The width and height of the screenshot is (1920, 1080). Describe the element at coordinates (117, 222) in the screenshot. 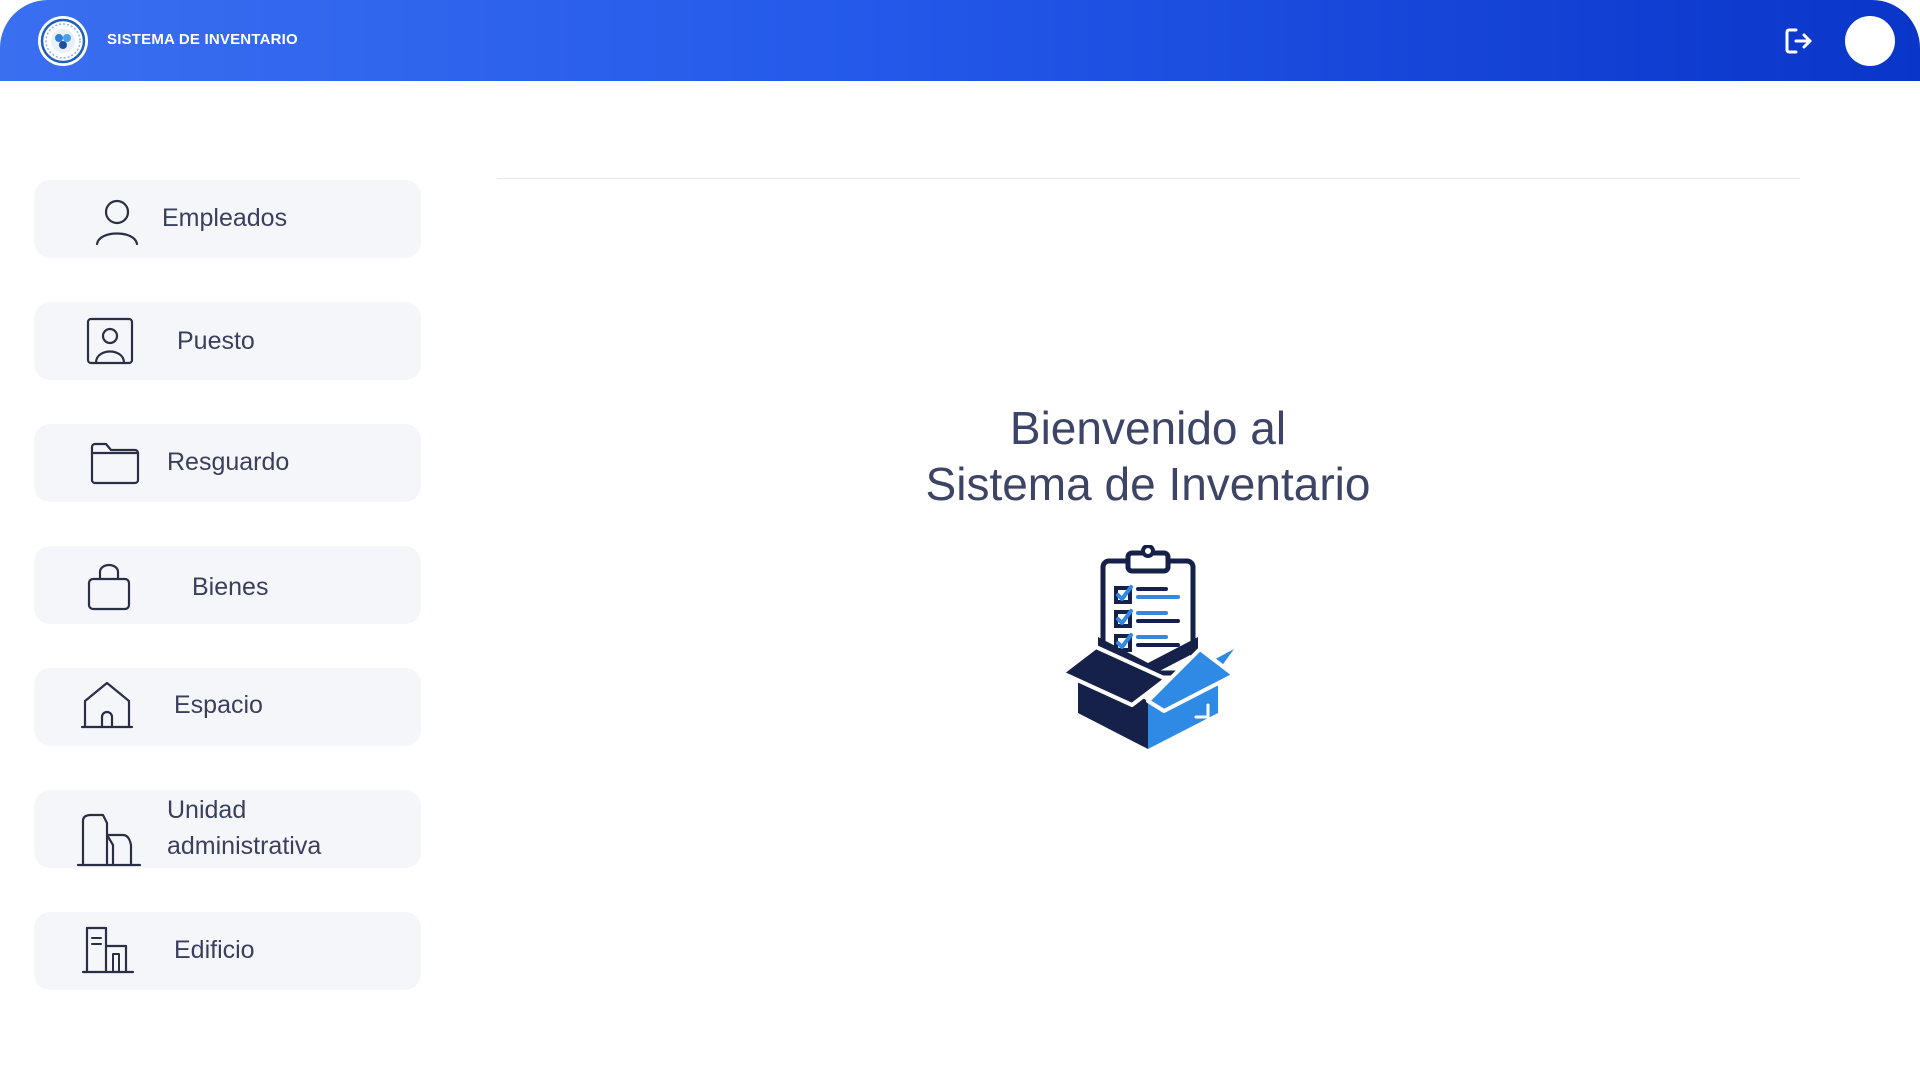

I see `user-icon` at that location.